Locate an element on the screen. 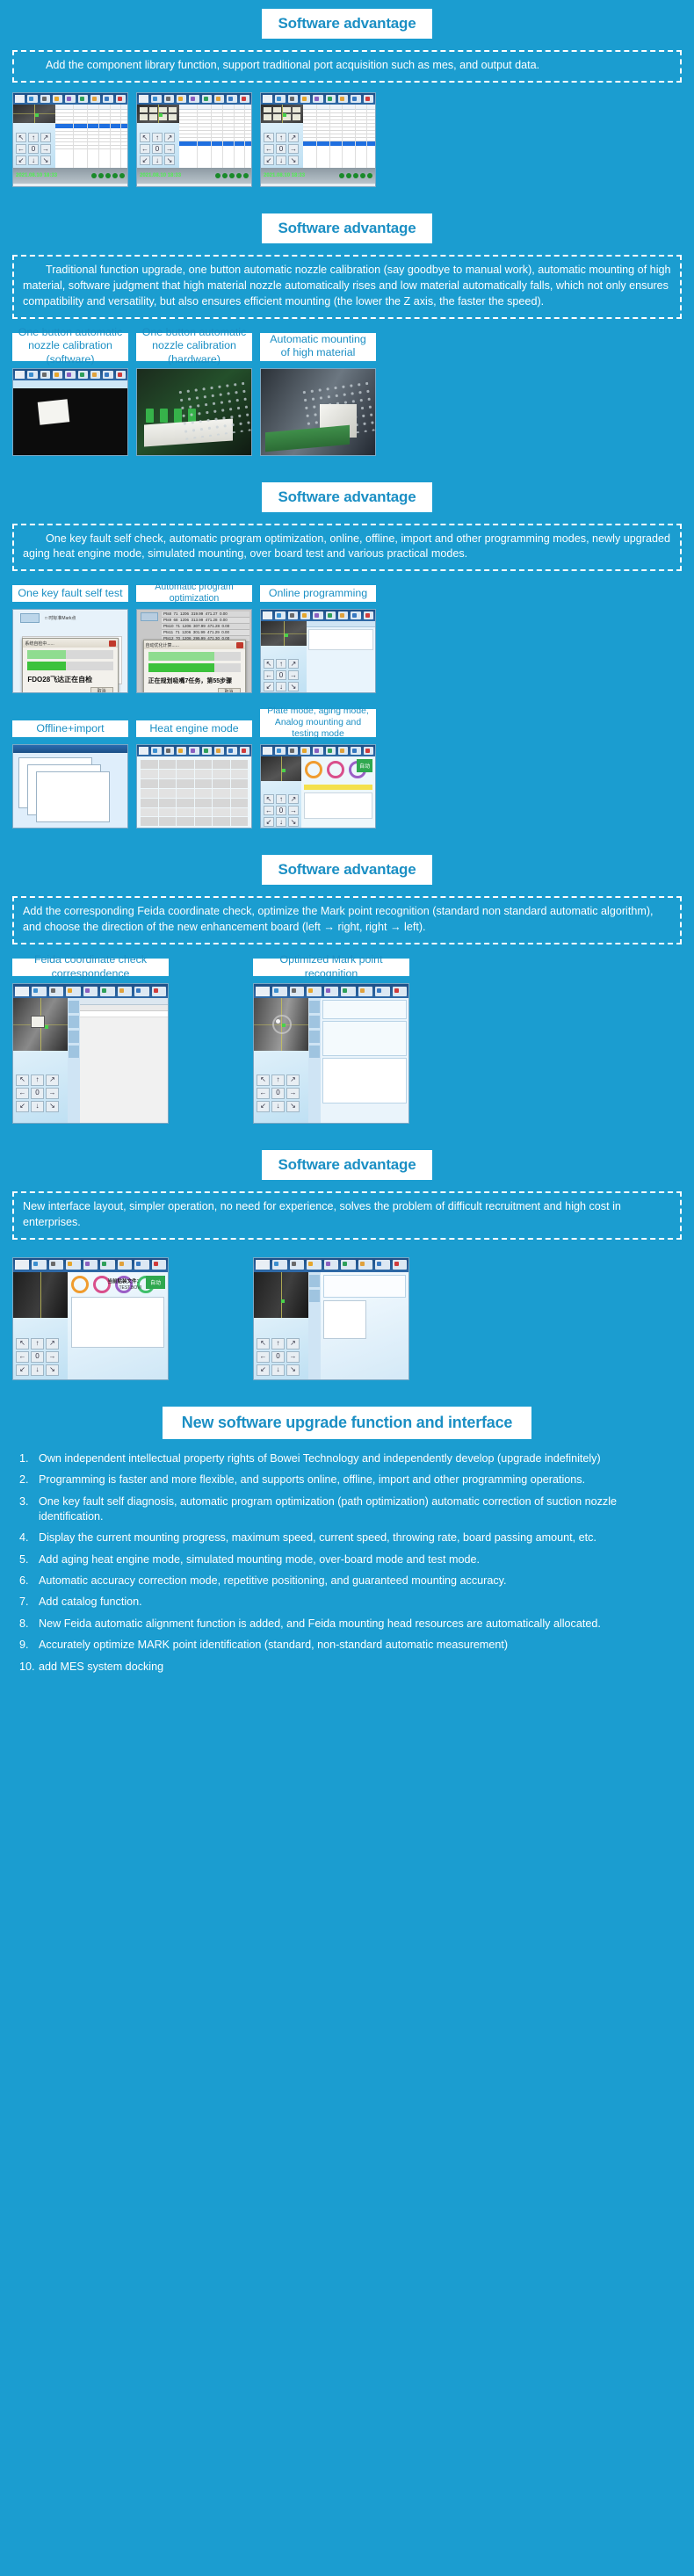 This screenshot has height=2576, width=694. screenshot-heat-engine-mode is located at coordinates (194, 786).